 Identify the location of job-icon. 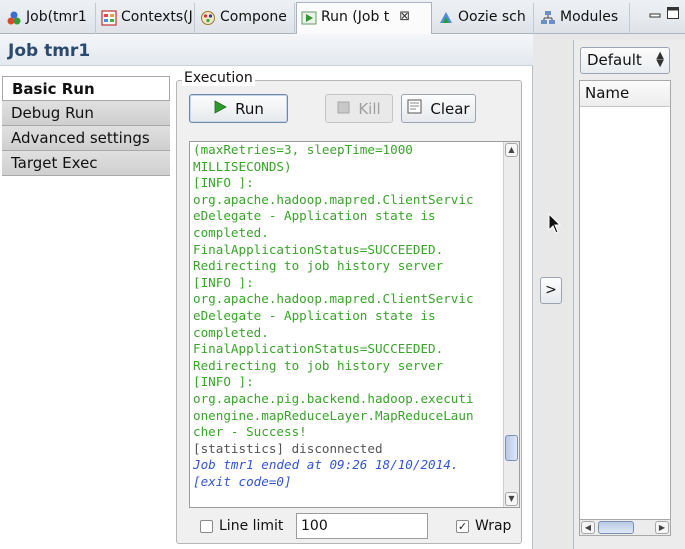
(14, 18).